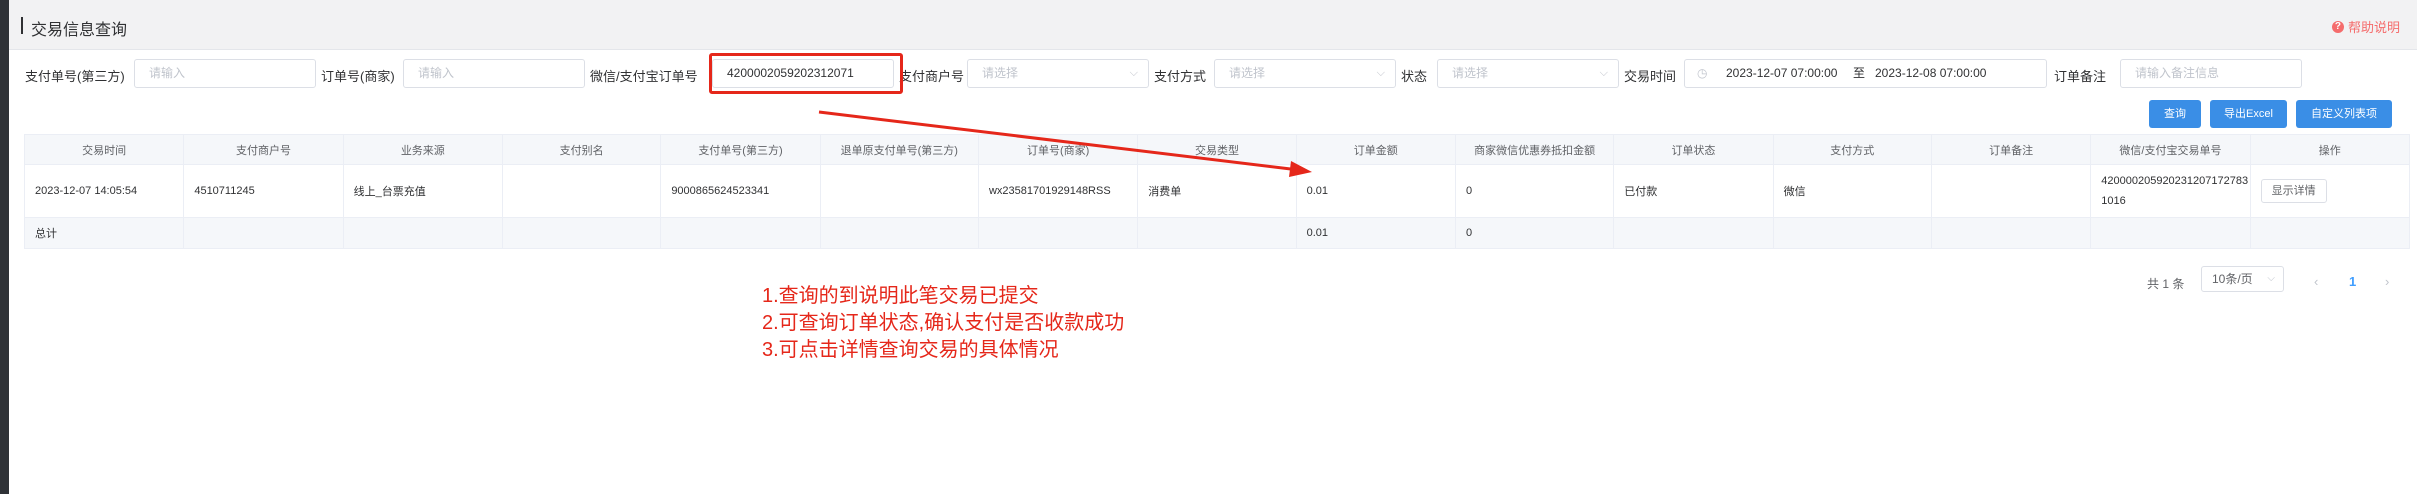 This screenshot has height=494, width=2417. I want to click on question-icon: ?, so click(2337, 26).